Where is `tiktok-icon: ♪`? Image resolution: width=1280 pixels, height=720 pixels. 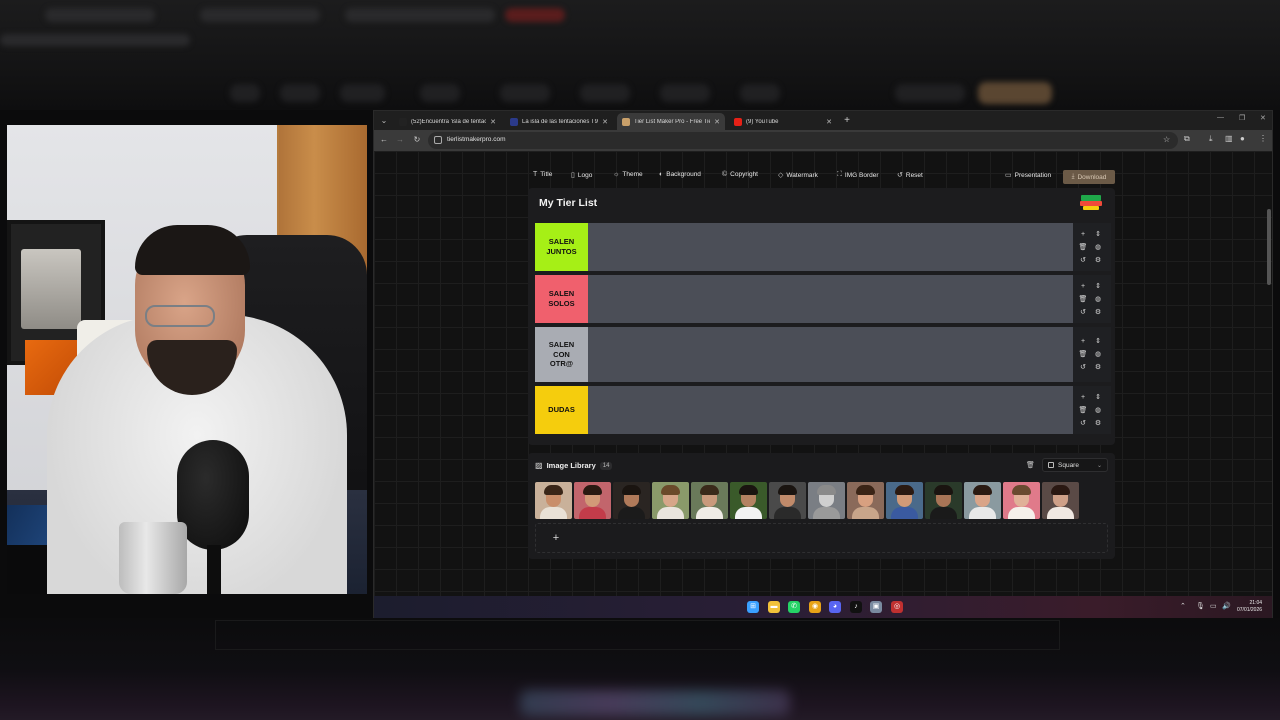 tiktok-icon: ♪ is located at coordinates (856, 607).